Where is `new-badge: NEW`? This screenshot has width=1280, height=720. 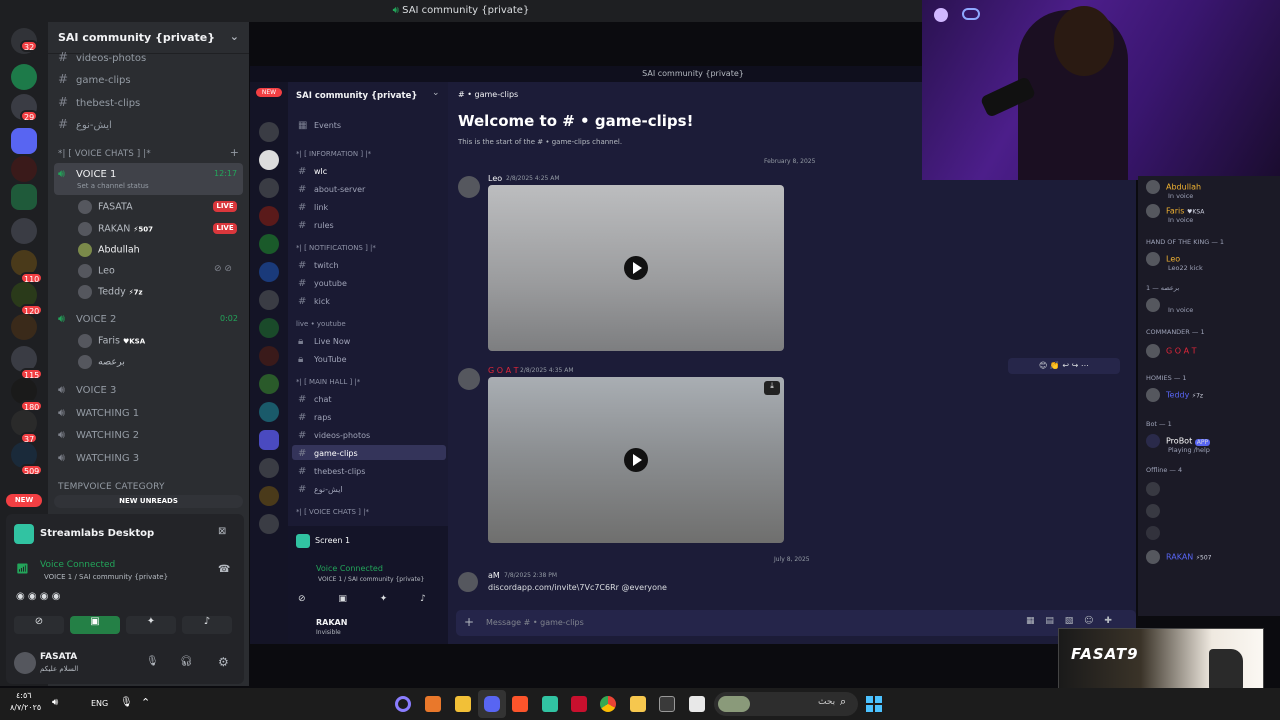 new-badge: NEW is located at coordinates (24, 500).